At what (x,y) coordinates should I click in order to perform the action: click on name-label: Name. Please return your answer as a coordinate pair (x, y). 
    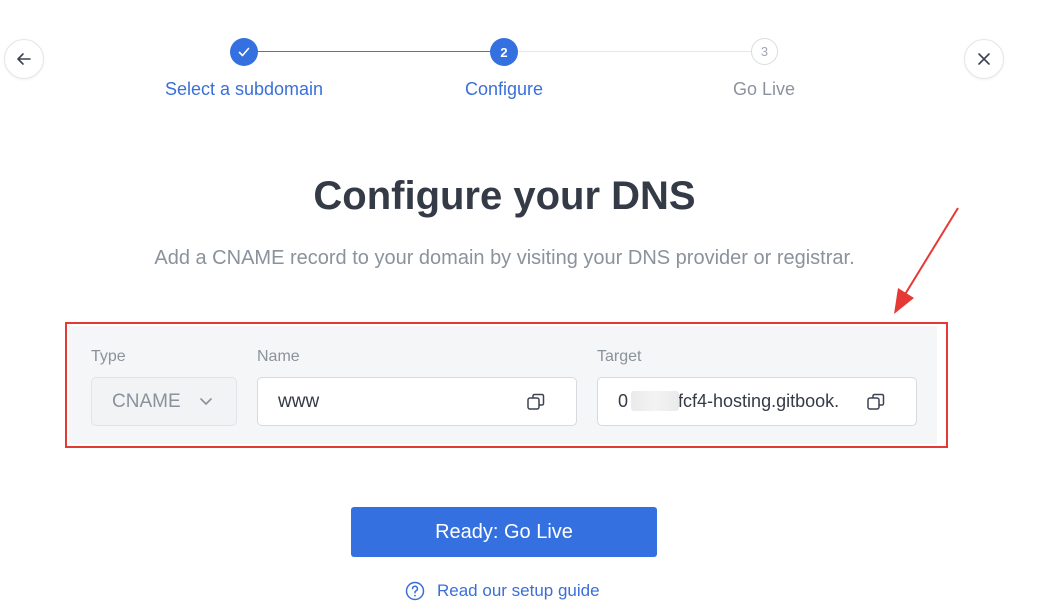
    Looking at the image, I should click on (278, 356).